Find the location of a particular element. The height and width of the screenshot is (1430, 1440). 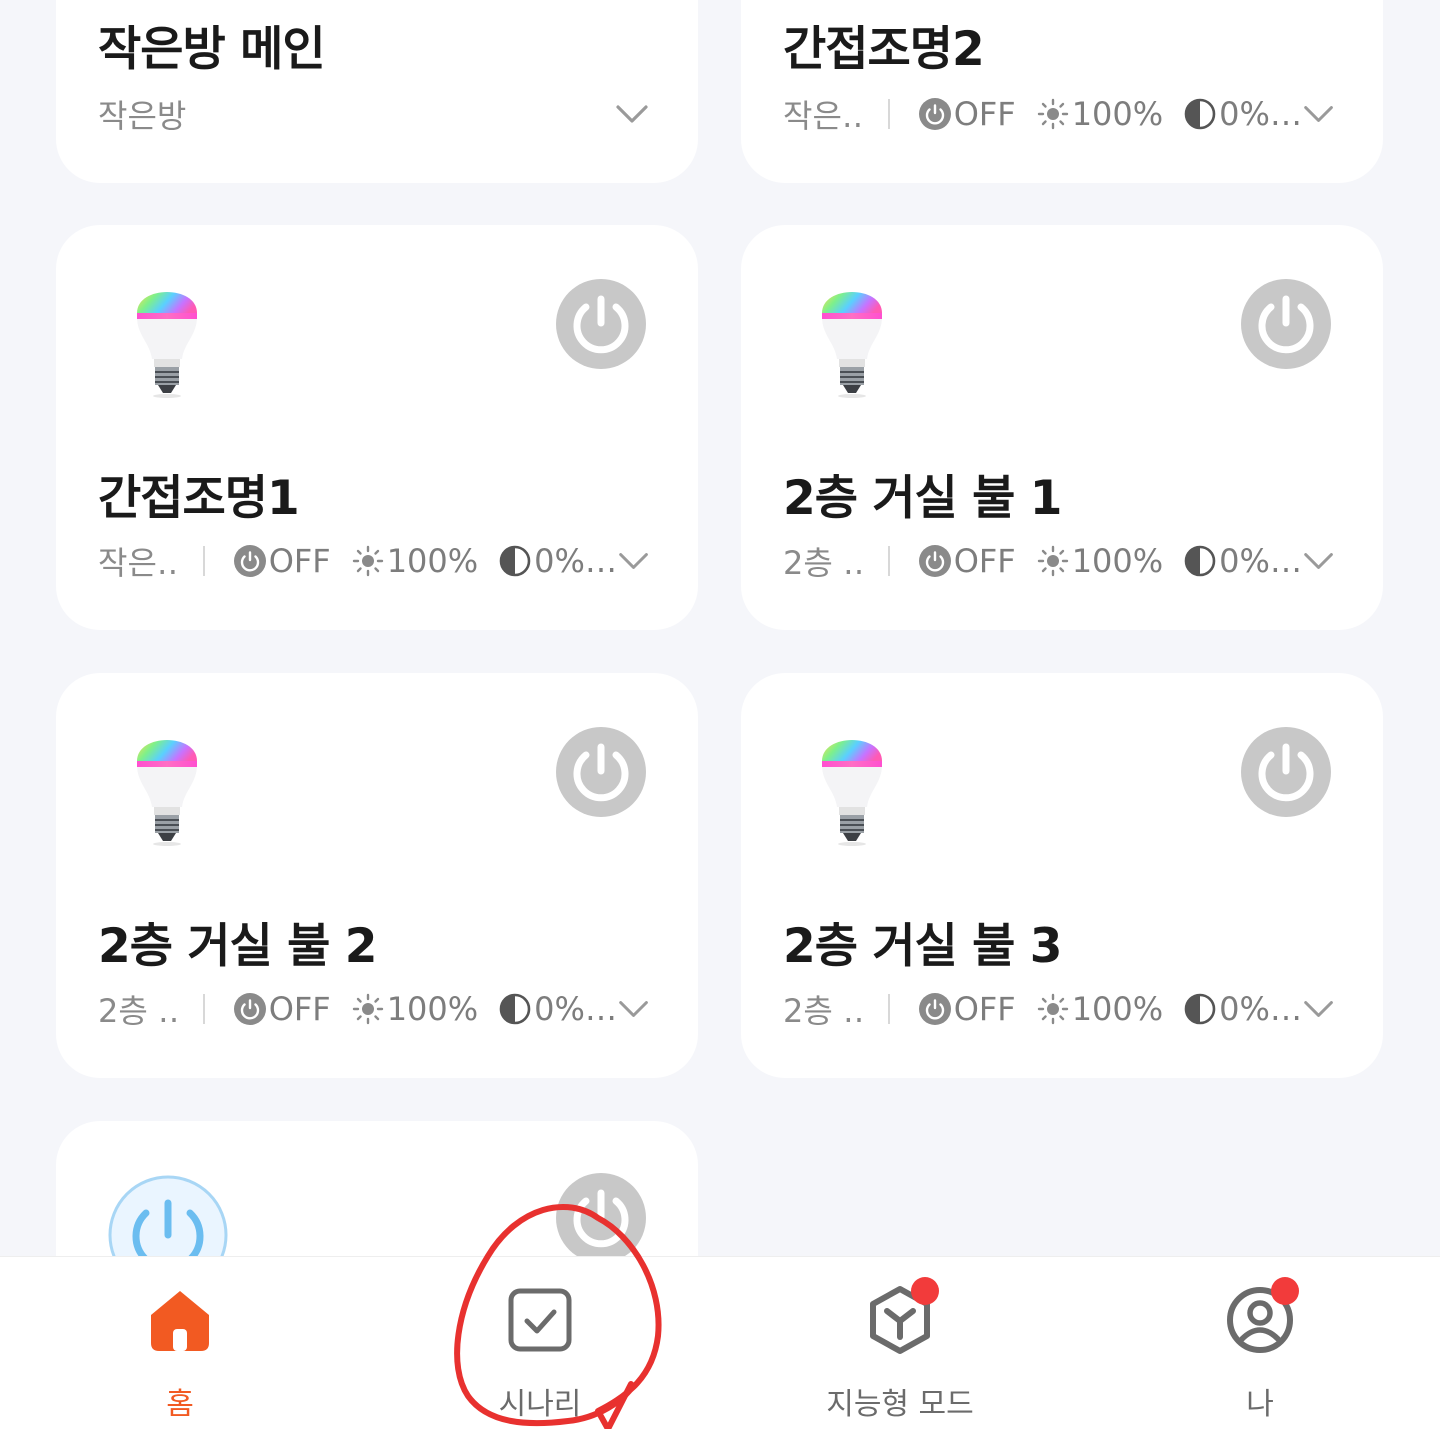

device-card: 작은방 메인 작은방 is located at coordinates (377, 91).